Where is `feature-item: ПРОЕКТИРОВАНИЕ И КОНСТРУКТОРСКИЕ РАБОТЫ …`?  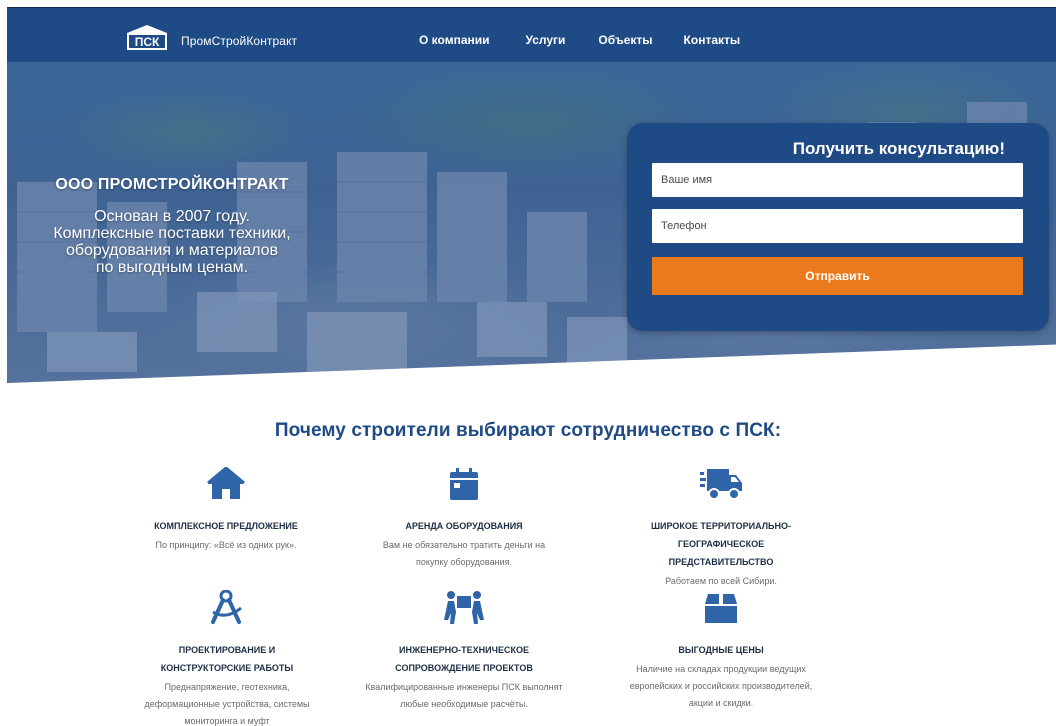 feature-item: ПРОЕКТИРОВАНИЕ И КОНСТРУКТОРСКИЕ РАБОТЫ … is located at coordinates (227, 657).